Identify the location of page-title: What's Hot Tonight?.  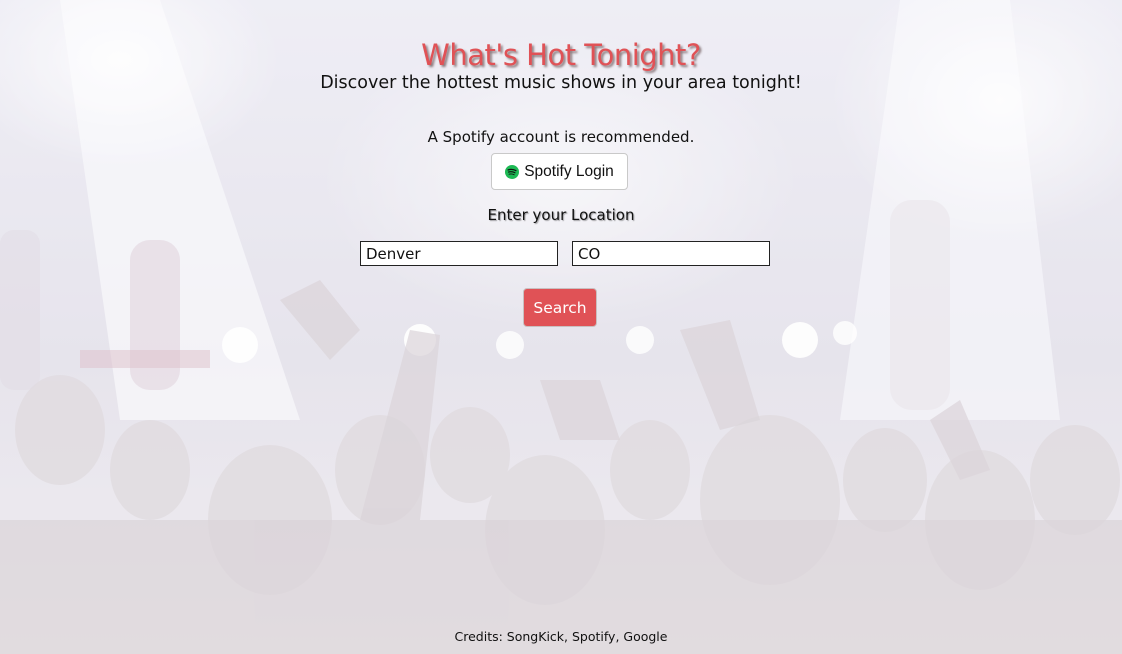
(561, 55).